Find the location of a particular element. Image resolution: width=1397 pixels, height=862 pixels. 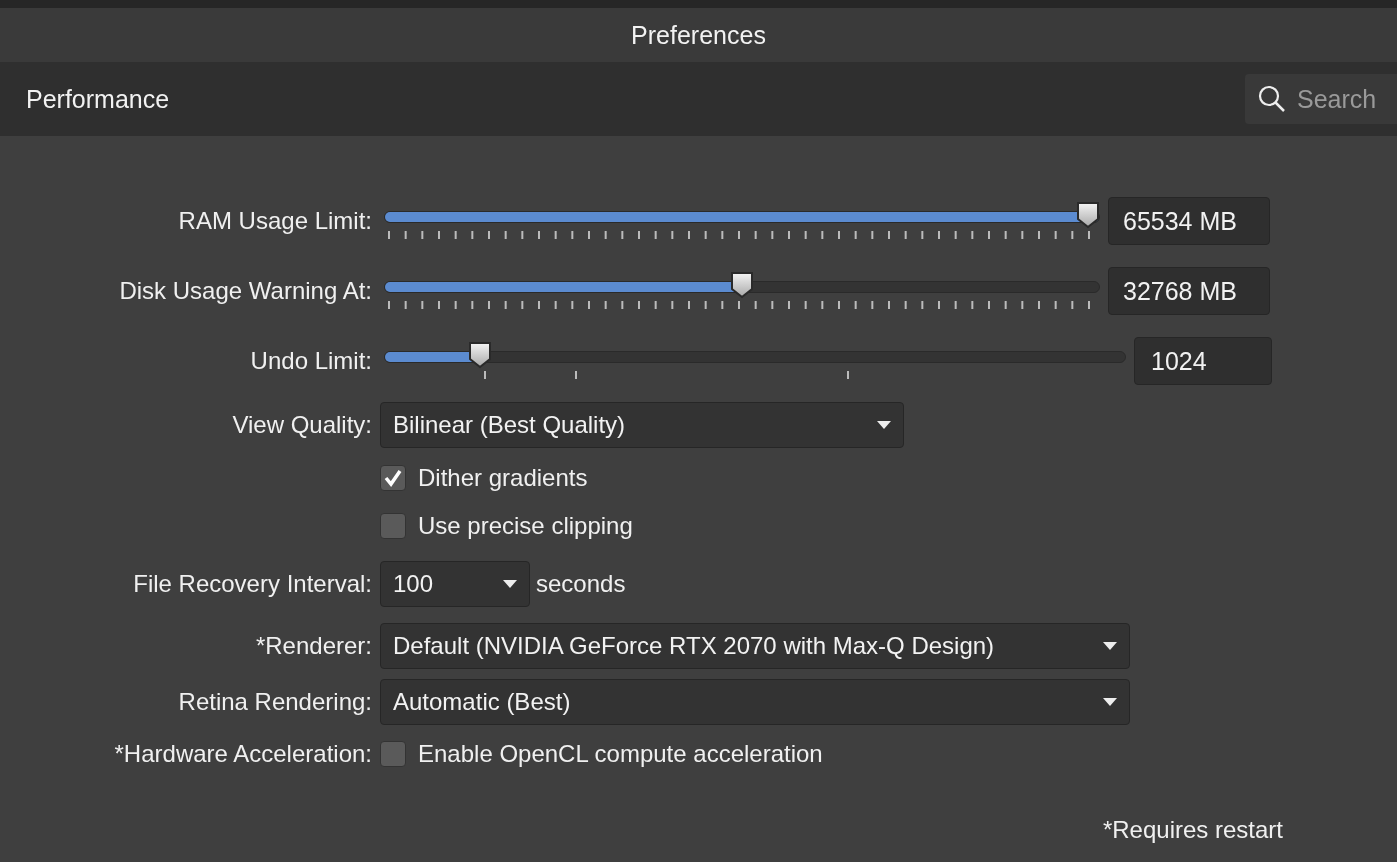

checkbox-label: Use precise clipping is located at coordinates (525, 526).